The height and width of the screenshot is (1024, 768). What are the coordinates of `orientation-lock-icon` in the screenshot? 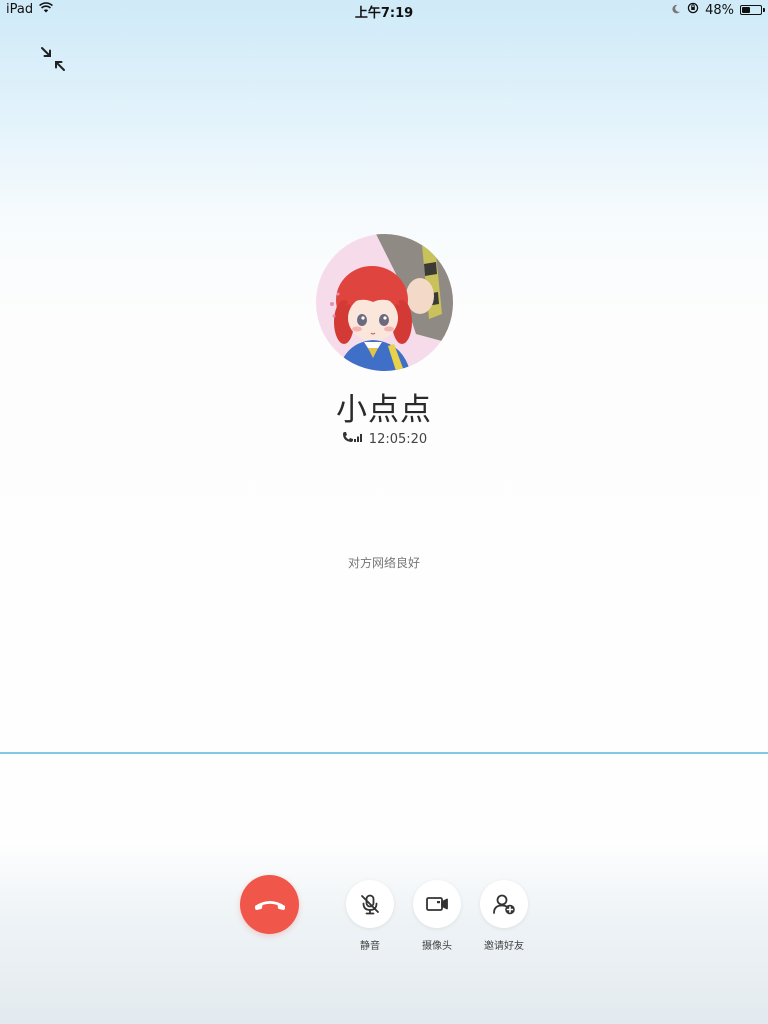 It's located at (693, 10).